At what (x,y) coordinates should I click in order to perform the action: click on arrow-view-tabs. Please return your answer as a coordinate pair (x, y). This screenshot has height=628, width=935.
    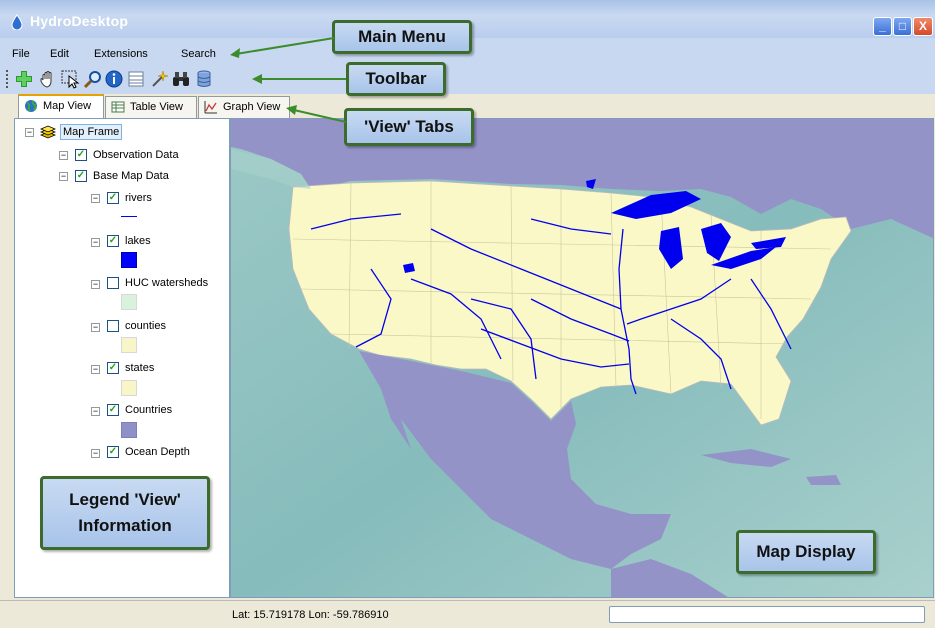
    Looking at the image, I should click on (316, 114).